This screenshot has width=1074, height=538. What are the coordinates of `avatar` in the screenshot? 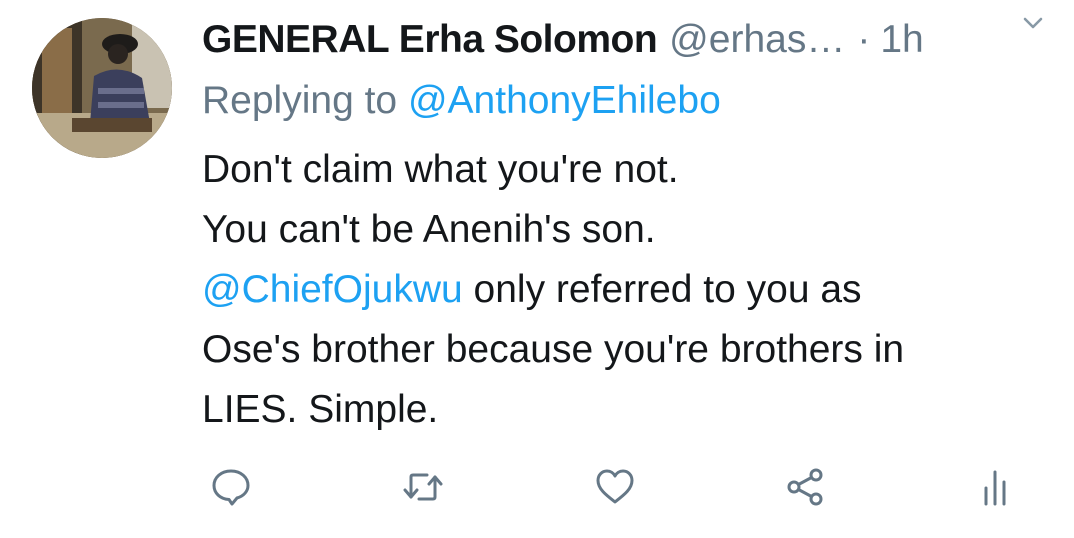 It's located at (102, 88).